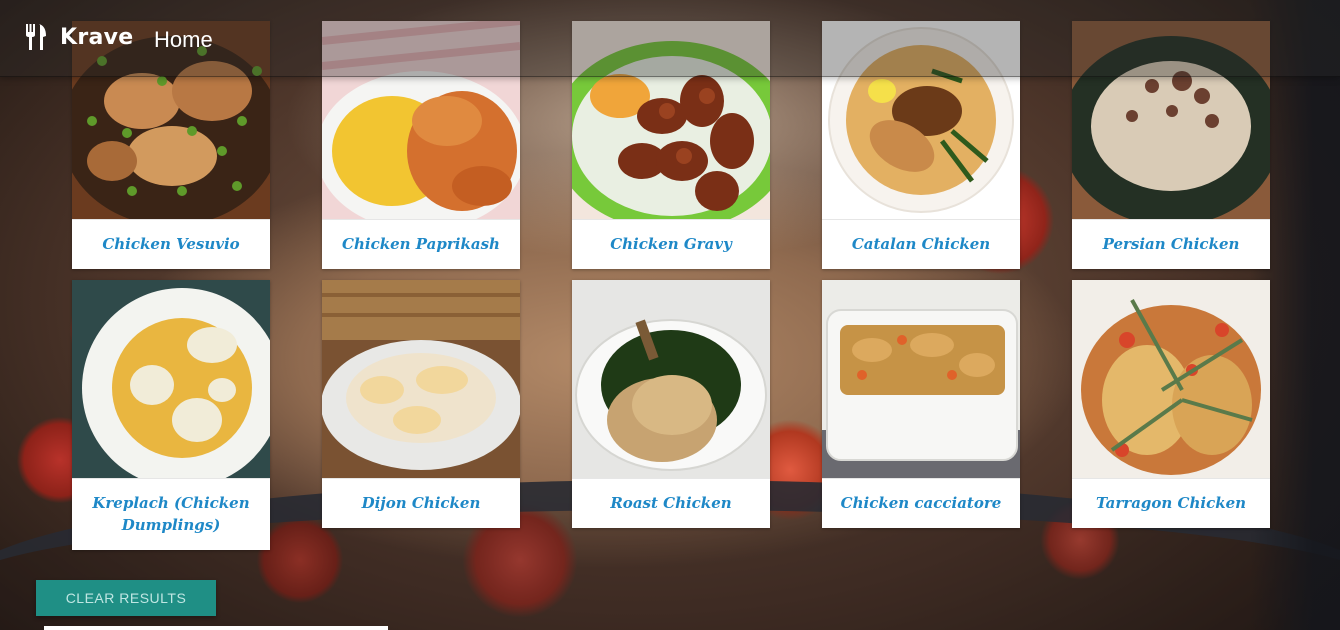  I want to click on recipe-title: Tarragon Chicken, so click(1171, 503).